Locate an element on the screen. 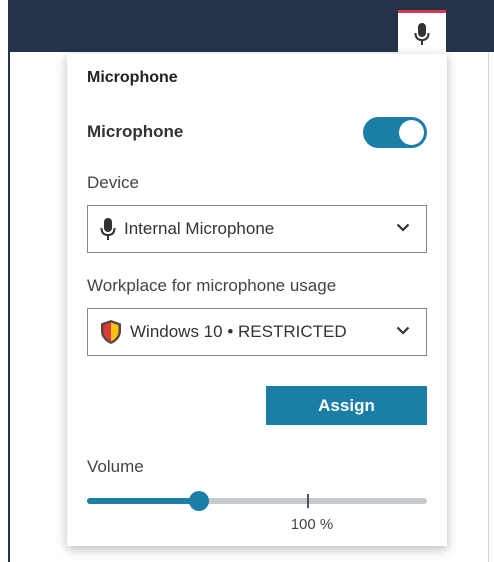 The height and width of the screenshot is (562, 494). volume-slider-fill is located at coordinates (143, 501).